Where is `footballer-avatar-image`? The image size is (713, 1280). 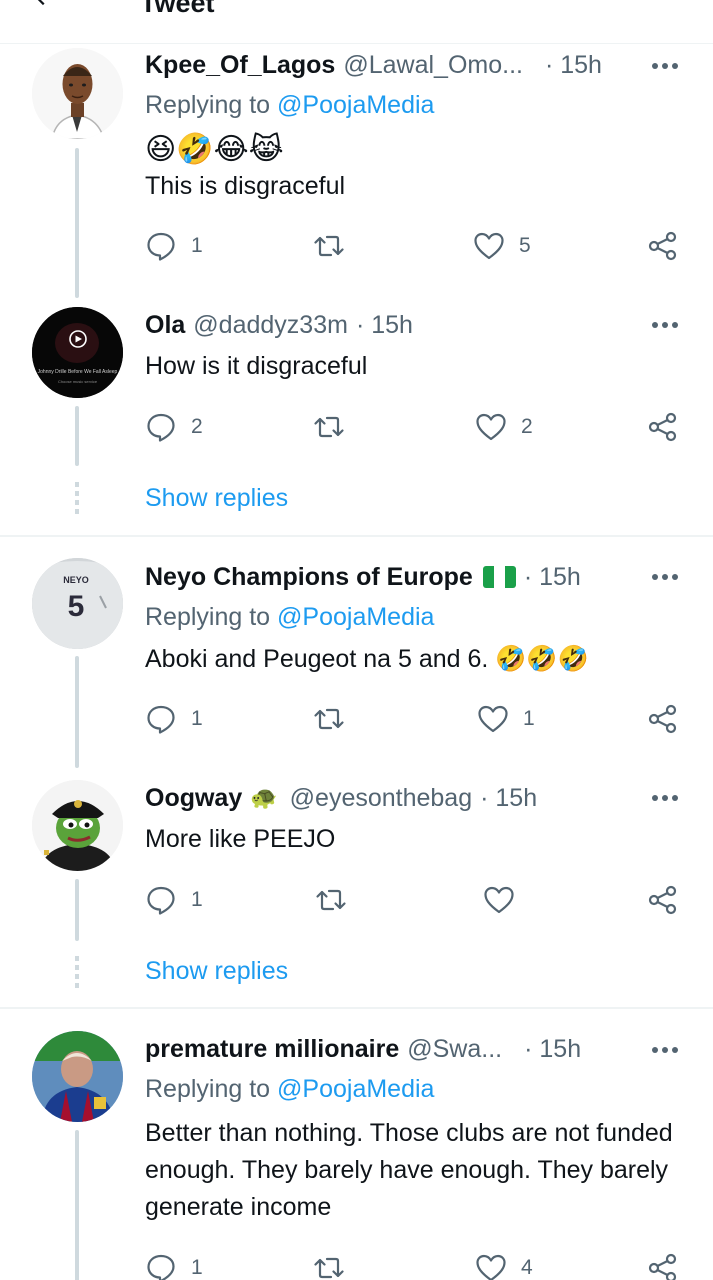 footballer-avatar-image is located at coordinates (77, 1076).